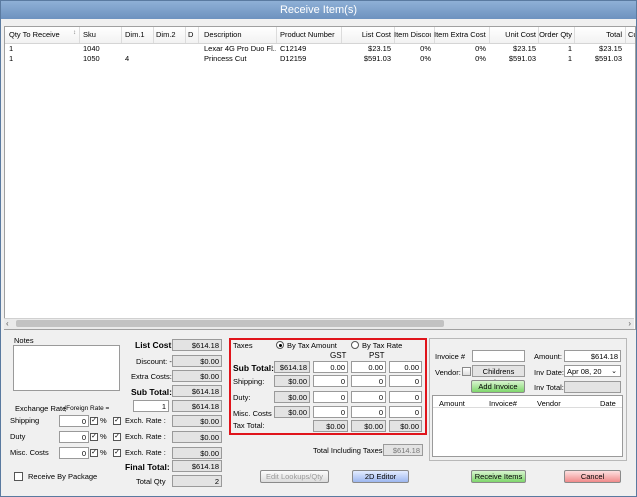 This screenshot has height=497, width=637. What do you see at coordinates (117, 453) in the screenshot?
I see `misc-exch-checkbox: ✓` at bounding box center [117, 453].